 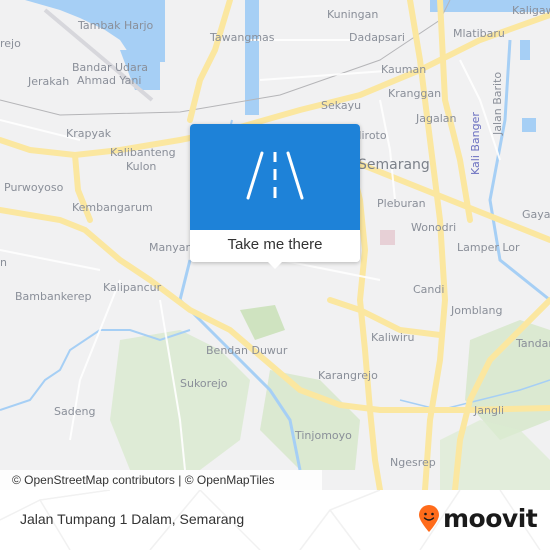 I want to click on place-label: Jomblang, so click(x=477, y=310).